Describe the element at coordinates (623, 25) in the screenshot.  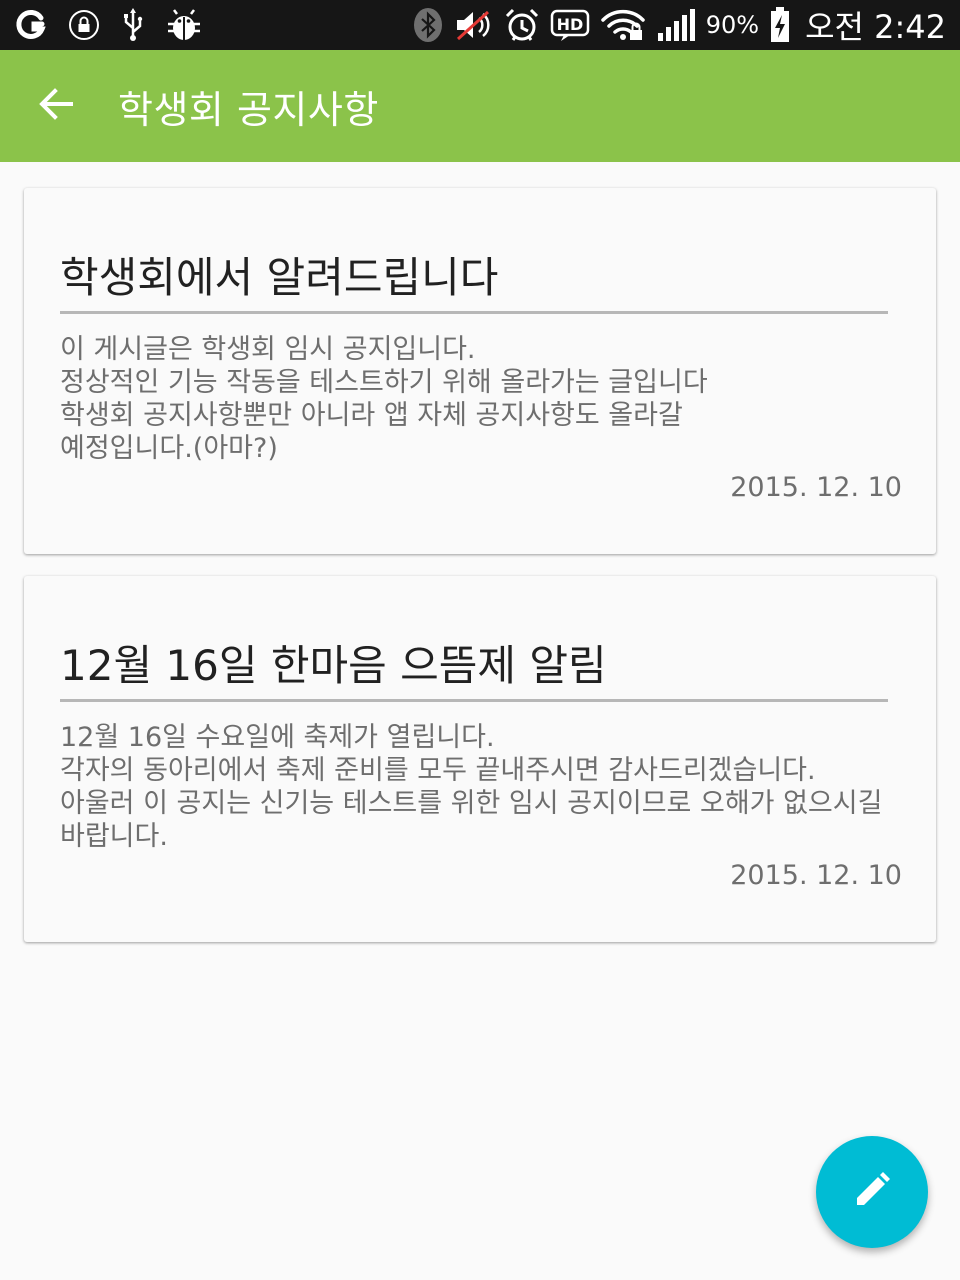
I see `wifi-icon` at that location.